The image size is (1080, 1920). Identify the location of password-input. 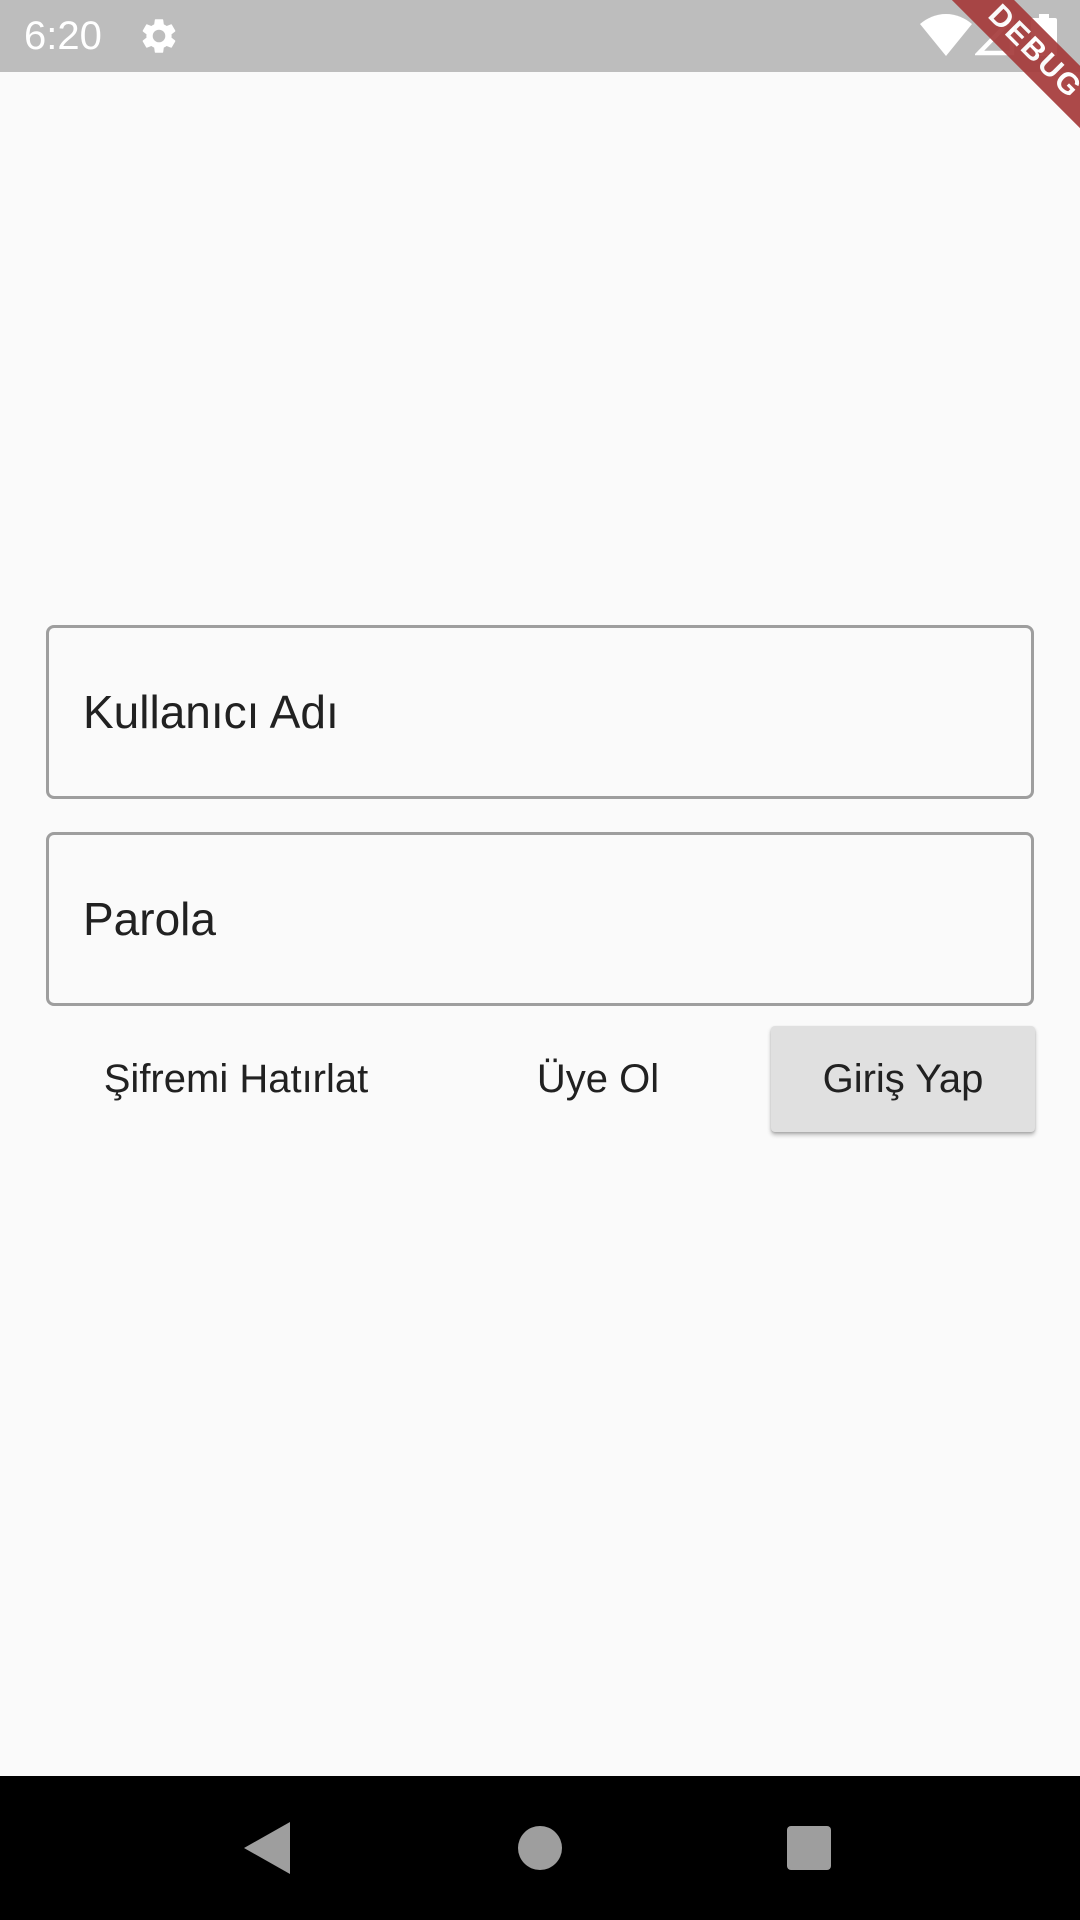
(540, 919).